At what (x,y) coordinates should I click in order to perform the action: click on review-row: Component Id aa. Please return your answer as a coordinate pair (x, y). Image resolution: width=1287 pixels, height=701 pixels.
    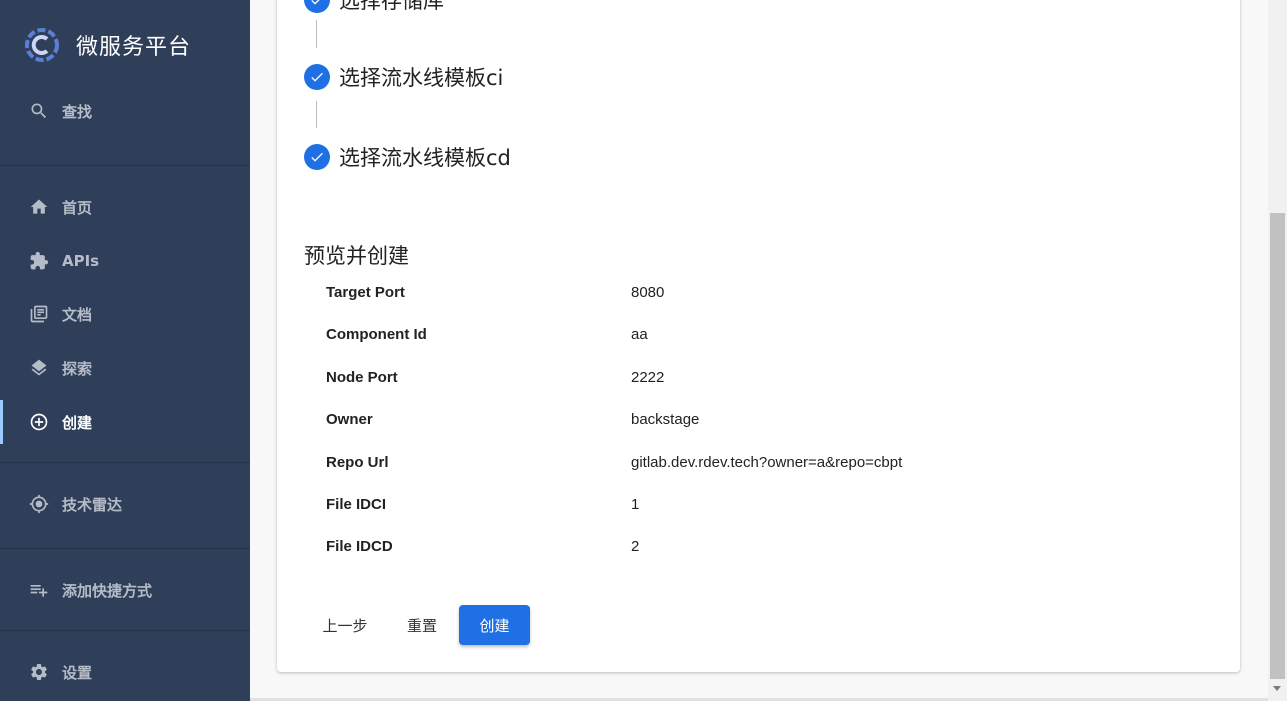
    Looking at the image, I should click on (487, 334).